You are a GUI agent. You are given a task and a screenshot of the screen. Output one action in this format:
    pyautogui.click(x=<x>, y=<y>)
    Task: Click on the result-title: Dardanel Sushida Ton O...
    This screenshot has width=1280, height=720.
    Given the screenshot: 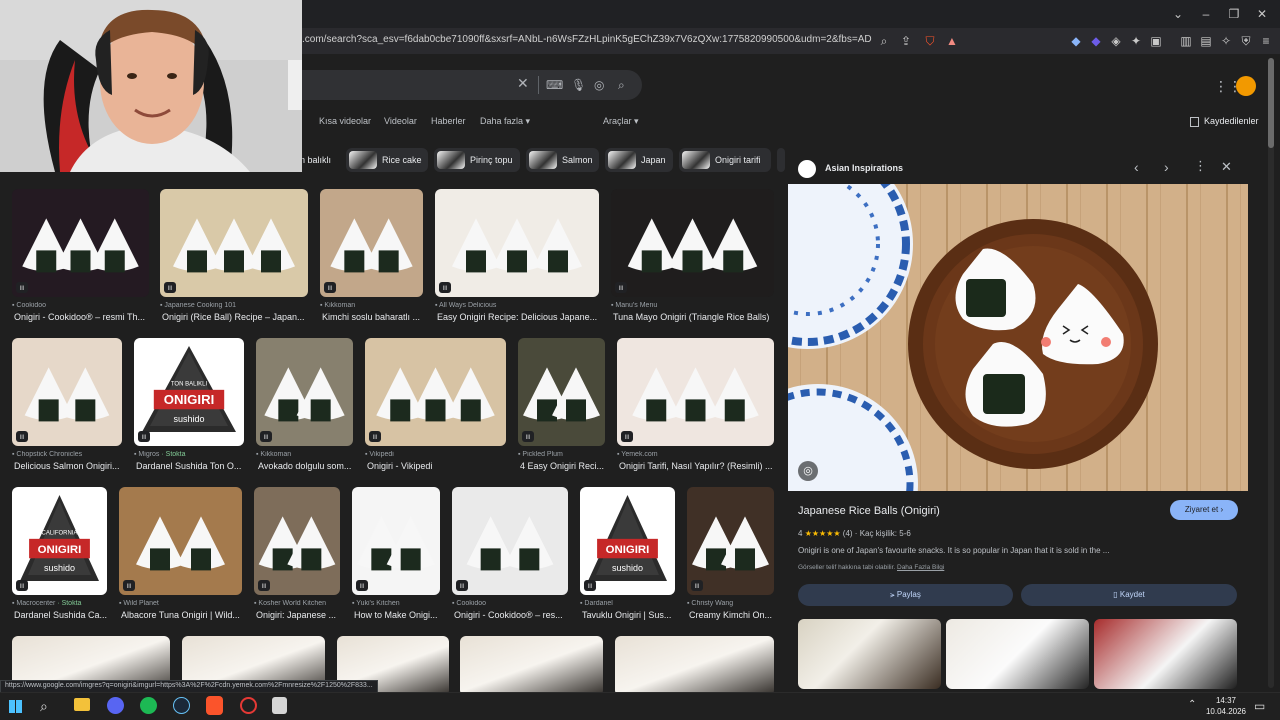 What is the action you would take?
    pyautogui.click(x=197, y=466)
    